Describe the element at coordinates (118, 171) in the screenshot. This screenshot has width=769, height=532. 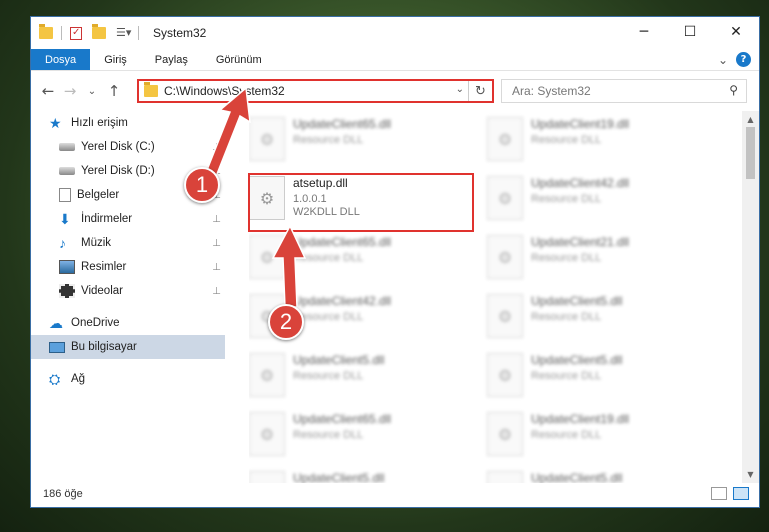
I see `sidebar-item-label: Yerel Disk (D:)` at that location.